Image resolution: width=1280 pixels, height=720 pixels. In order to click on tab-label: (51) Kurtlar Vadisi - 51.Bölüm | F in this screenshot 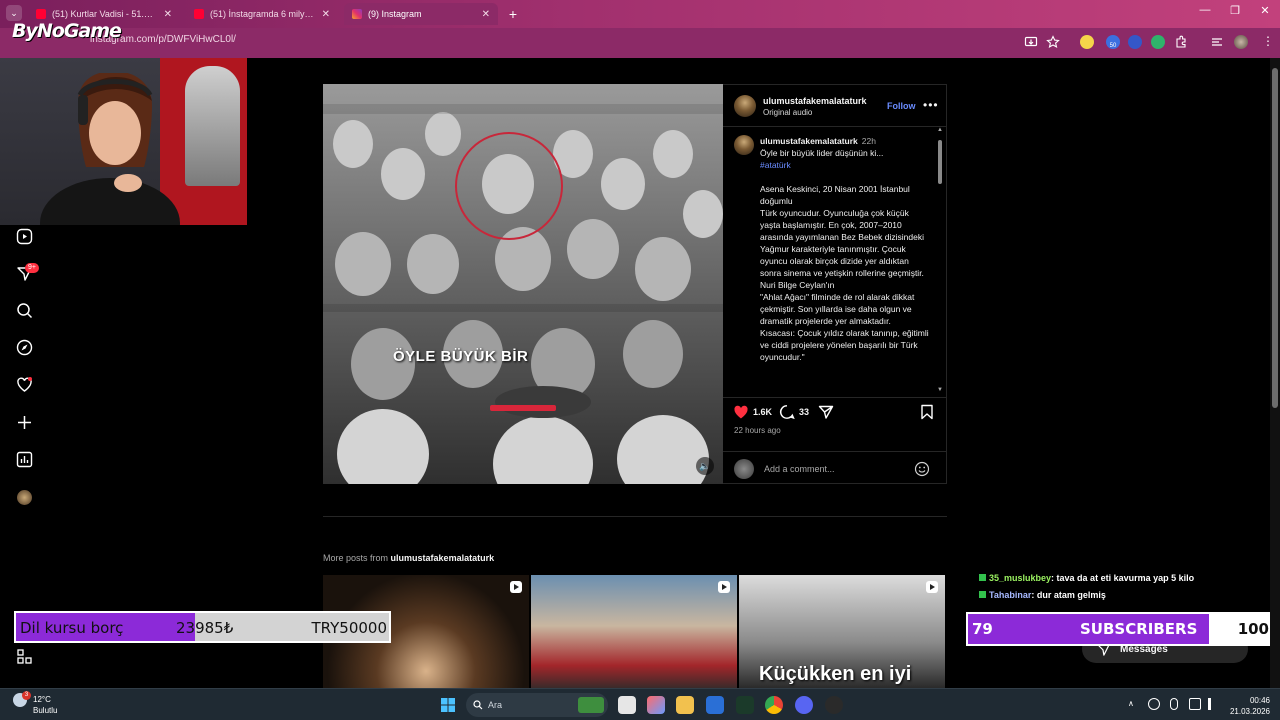, I will do `click(105, 14)`.